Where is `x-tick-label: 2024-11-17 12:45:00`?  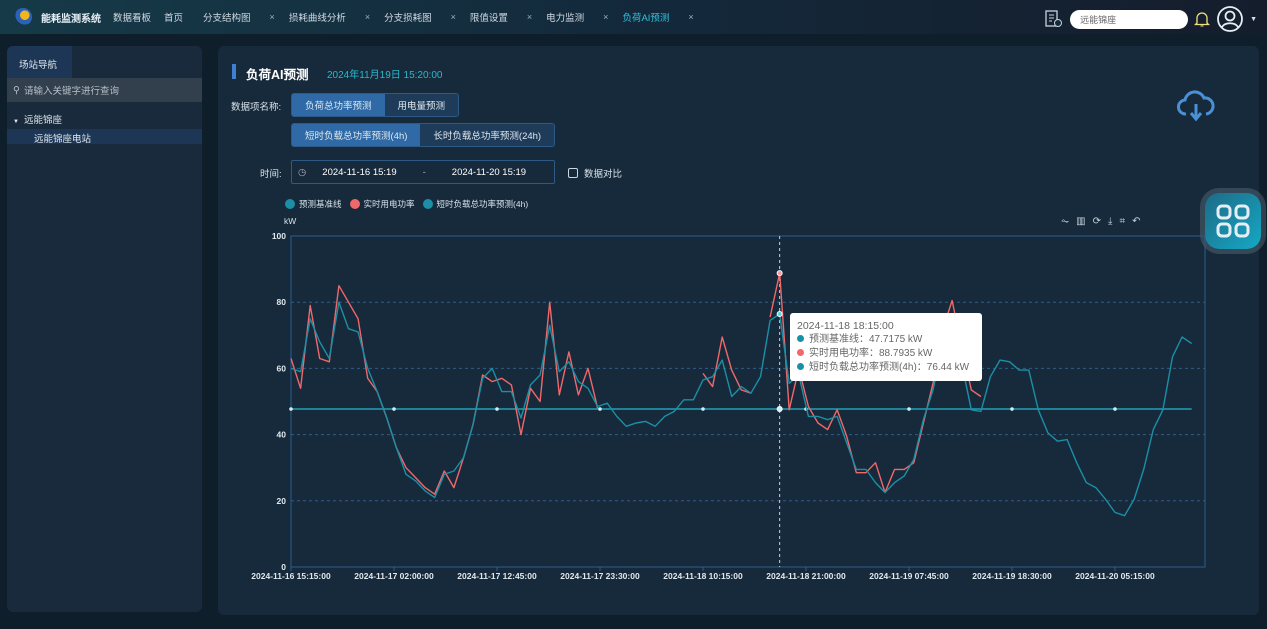
x-tick-label: 2024-11-17 12:45:00 is located at coordinates (497, 576).